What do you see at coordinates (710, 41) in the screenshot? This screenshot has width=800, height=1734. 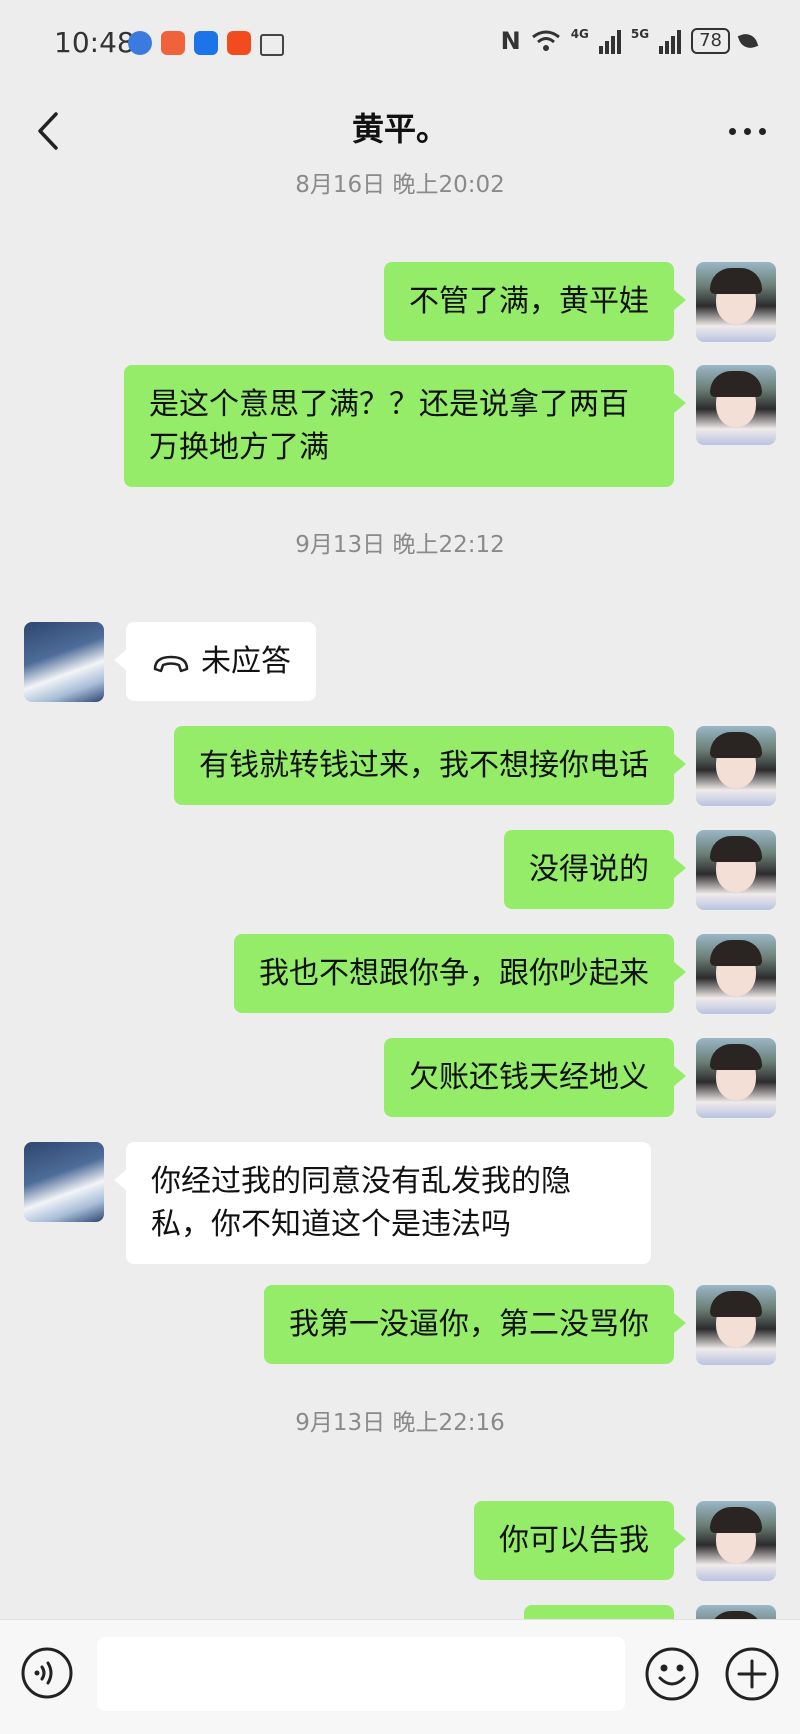 I see `battery-level: 78` at bounding box center [710, 41].